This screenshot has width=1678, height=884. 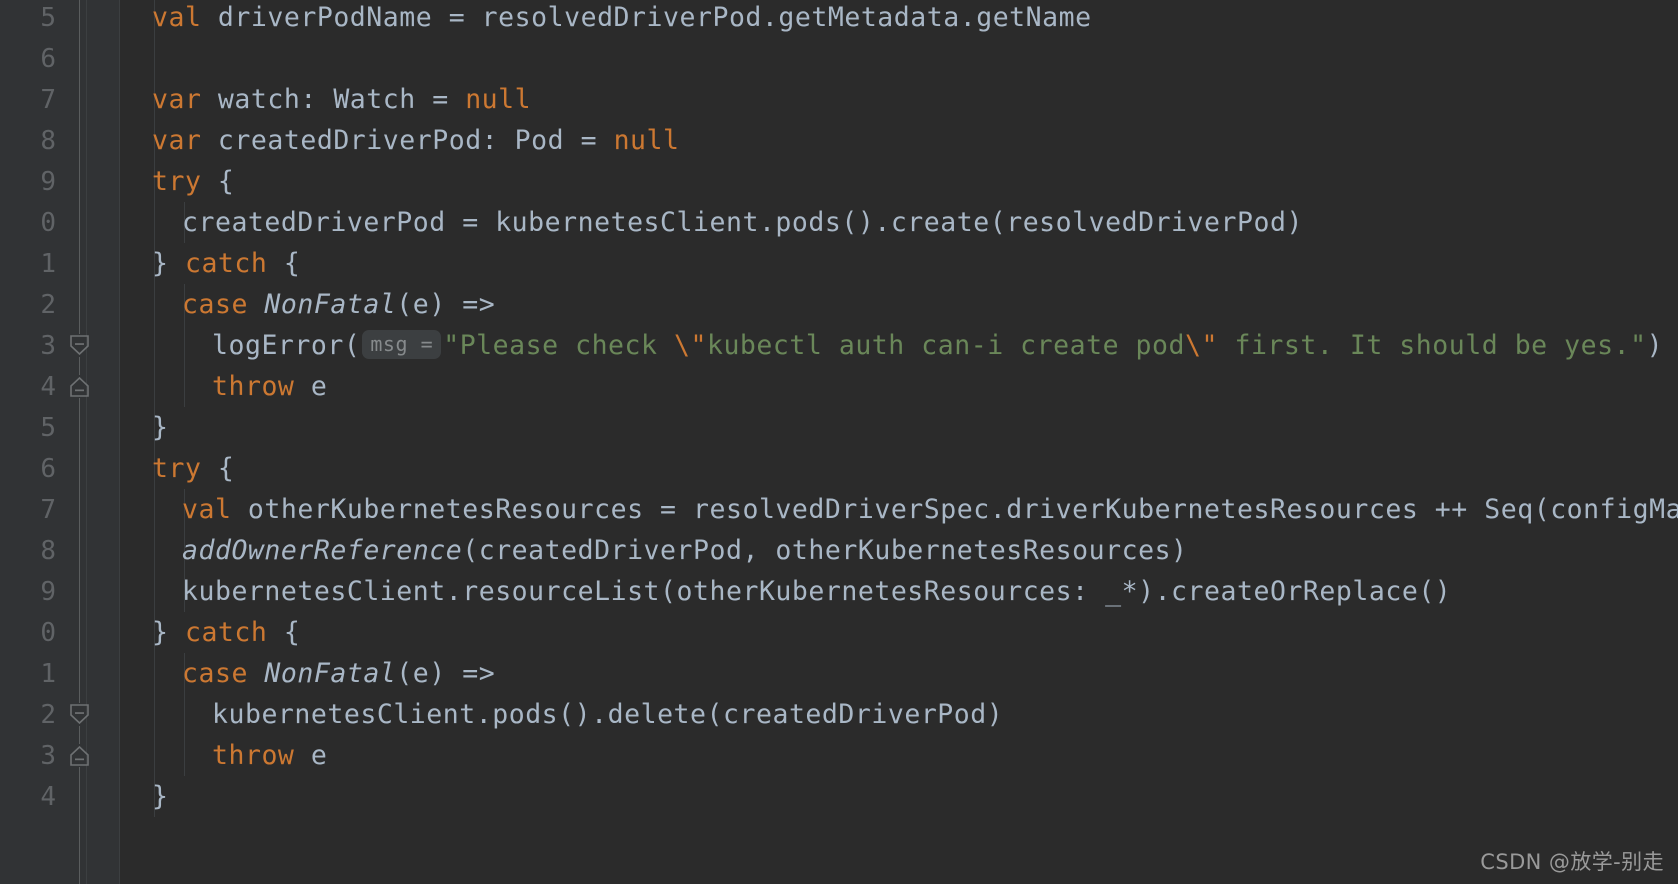 What do you see at coordinates (946, 345) in the screenshot?
I see `code-token-str: kubectl auth can-i create pod` at bounding box center [946, 345].